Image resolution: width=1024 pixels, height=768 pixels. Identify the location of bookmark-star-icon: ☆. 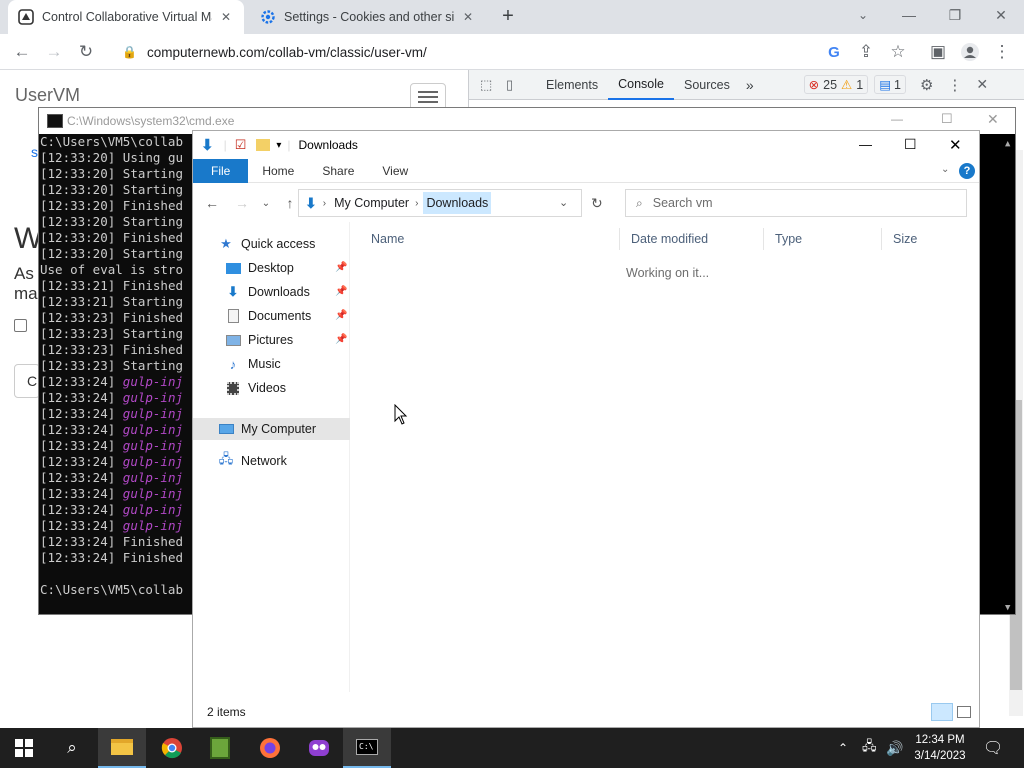
(898, 52).